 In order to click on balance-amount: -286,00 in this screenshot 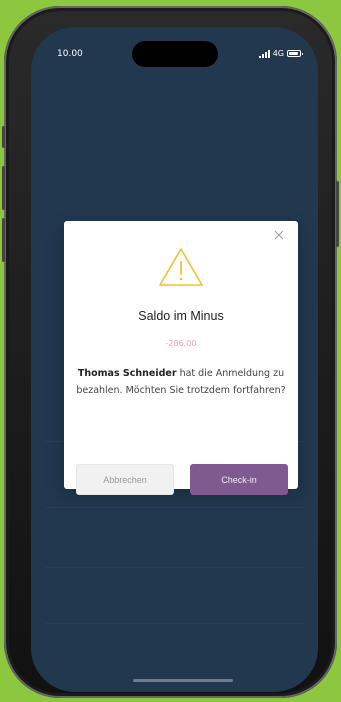, I will do `click(181, 343)`.